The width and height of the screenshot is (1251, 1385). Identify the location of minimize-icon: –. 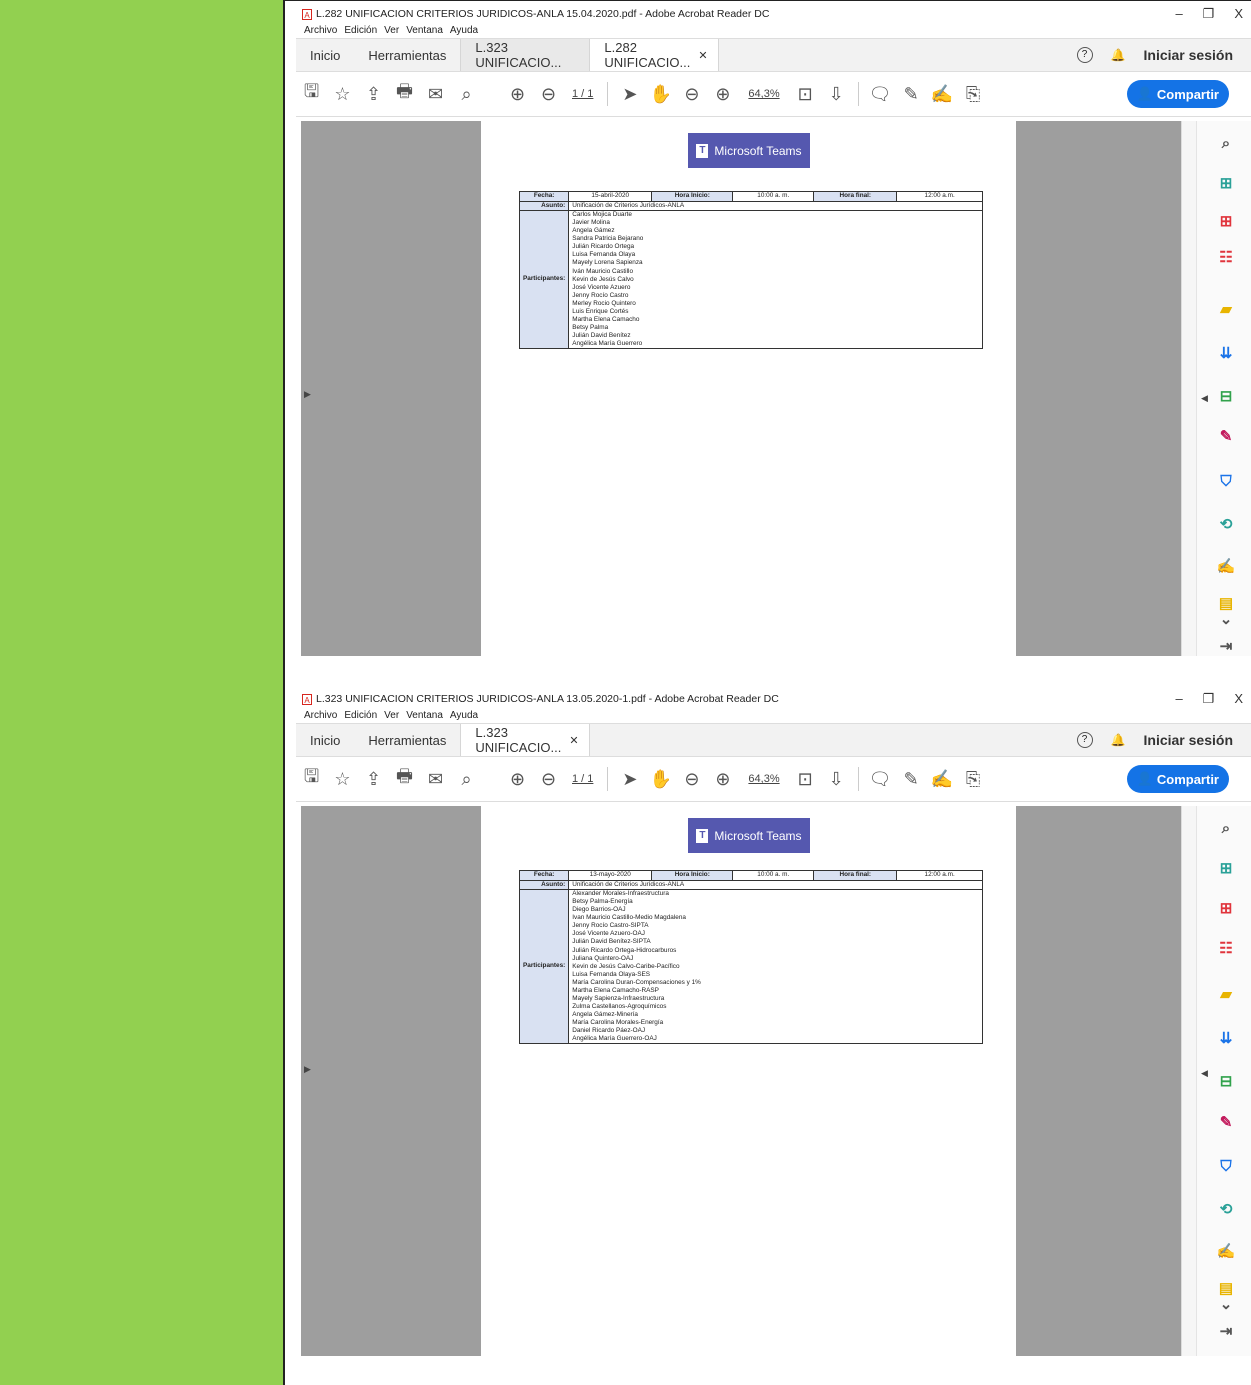
(1178, 14).